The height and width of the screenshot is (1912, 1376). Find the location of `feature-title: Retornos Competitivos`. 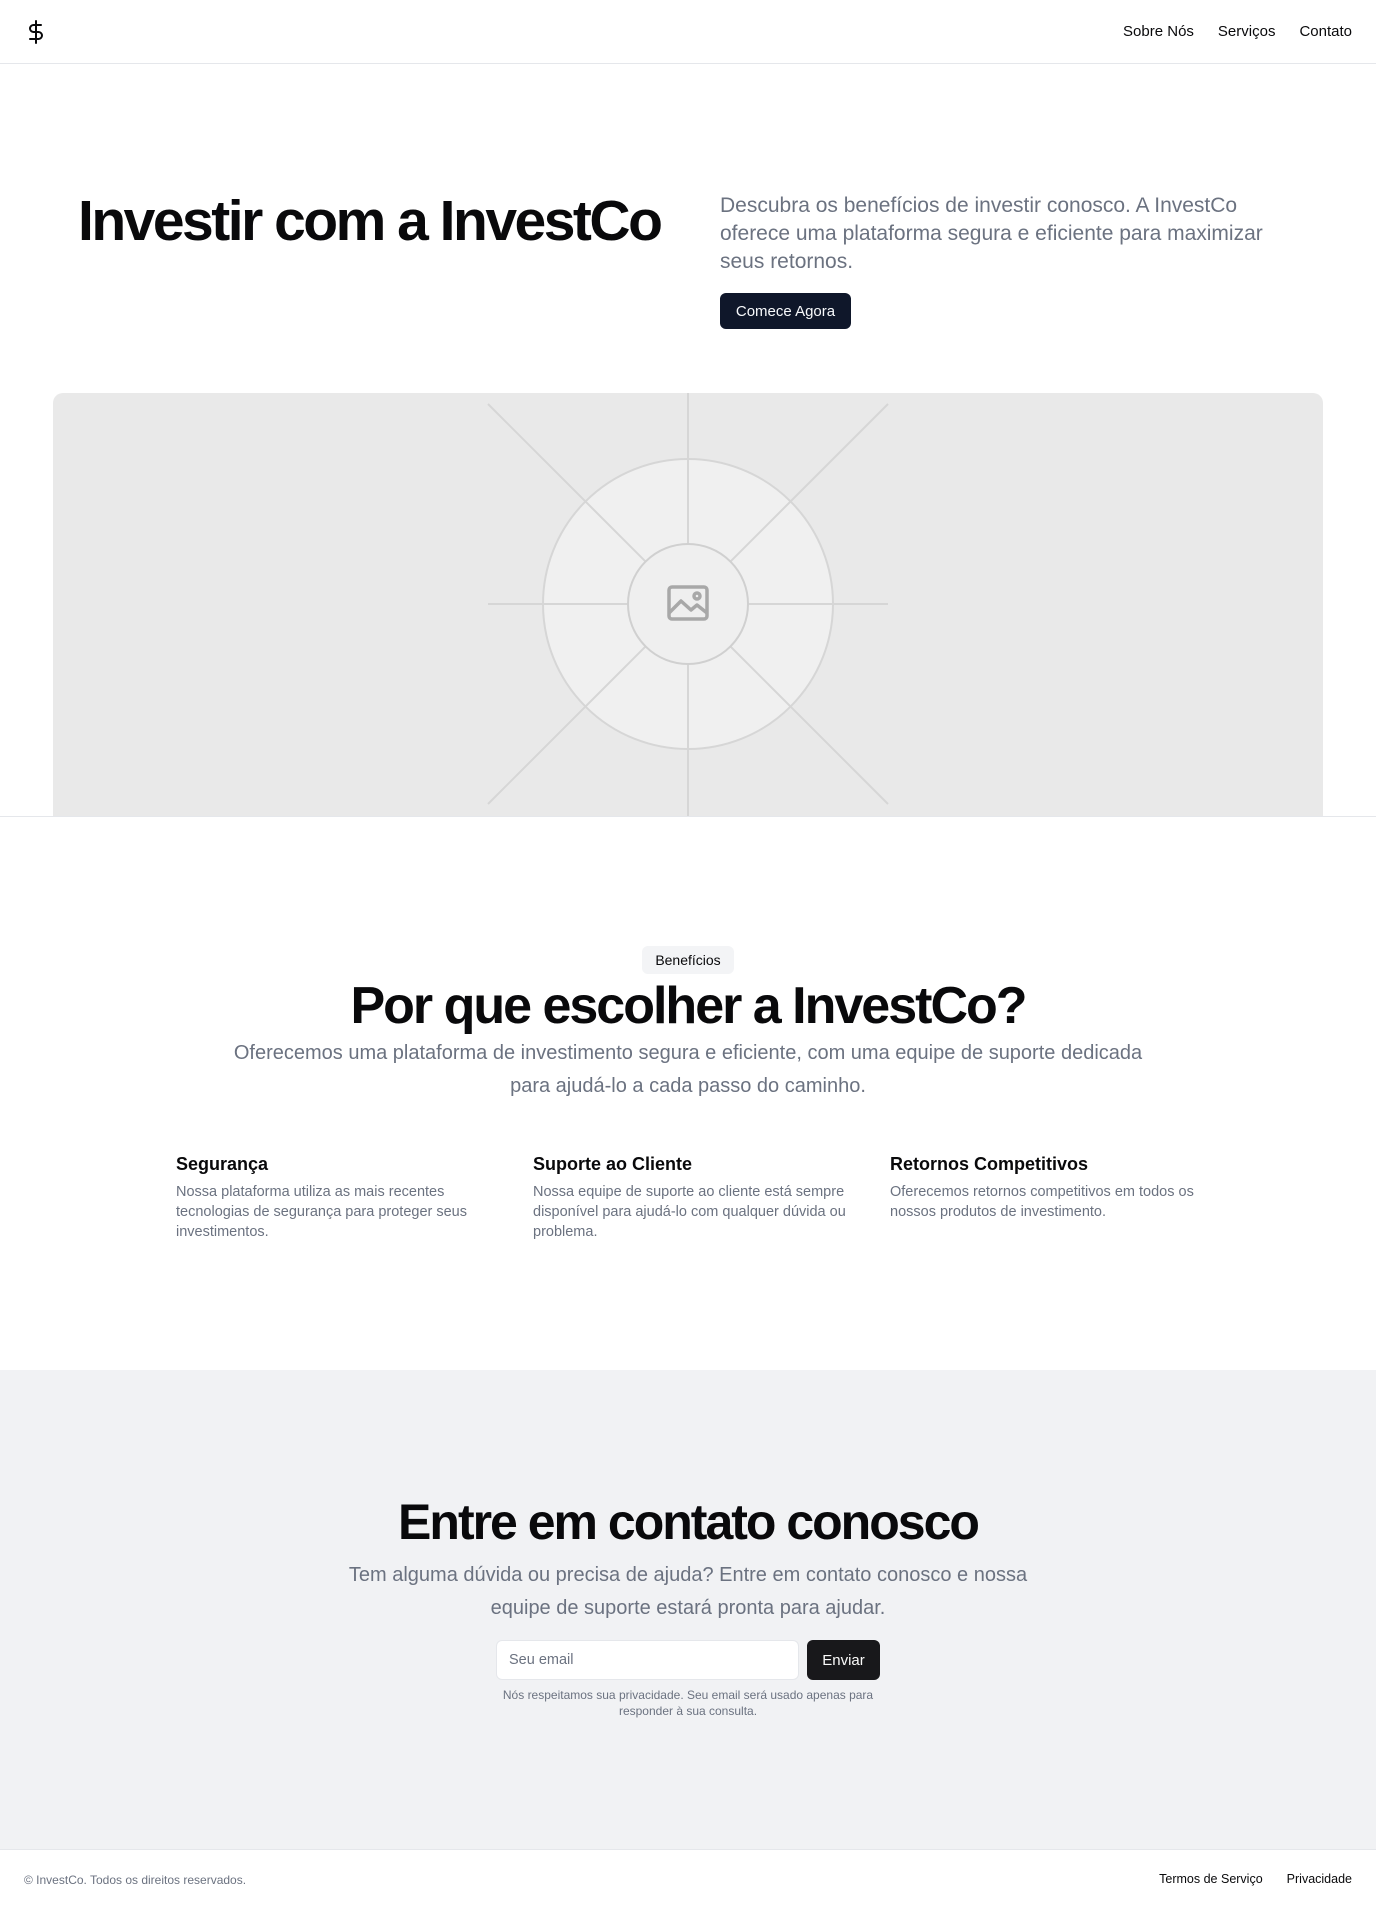

feature-title: Retornos Competitivos is located at coordinates (989, 1164).